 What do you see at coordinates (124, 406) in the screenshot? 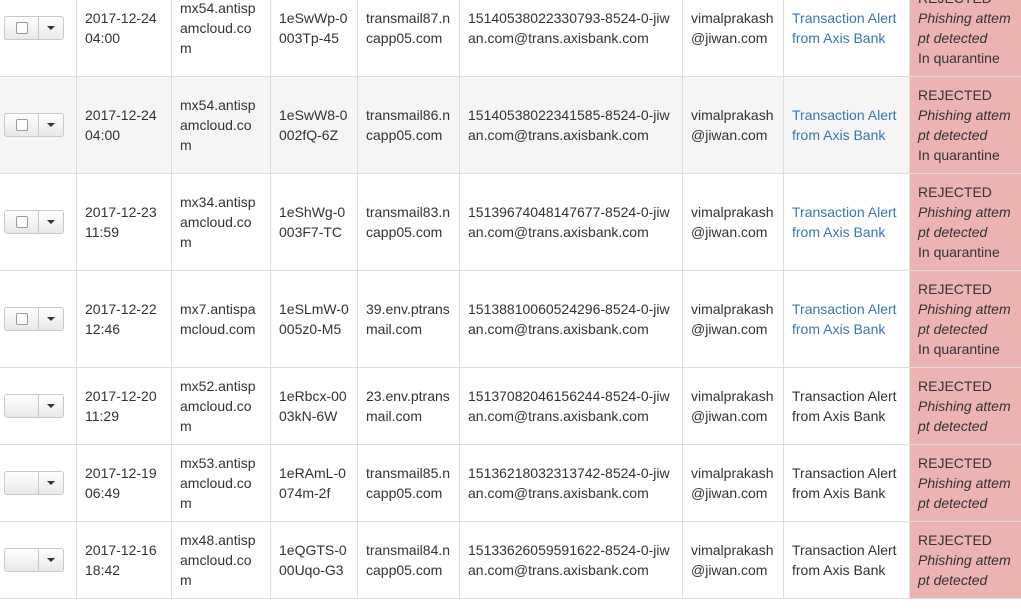
I see `date-cell: 2017-12-20 11:29` at bounding box center [124, 406].